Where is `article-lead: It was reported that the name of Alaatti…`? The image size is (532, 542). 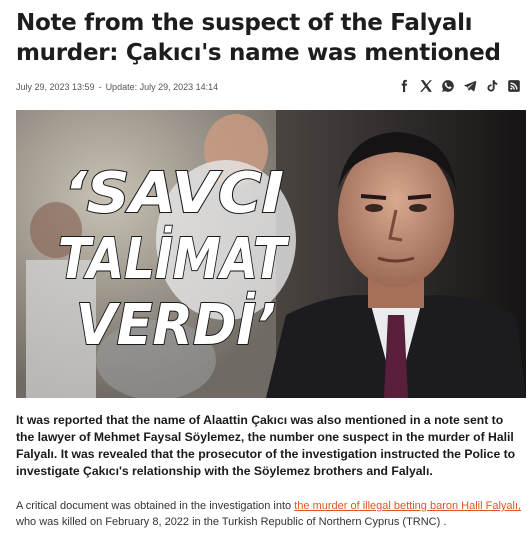
article-lead: It was reported that the name of Alaatti… is located at coordinates (266, 445).